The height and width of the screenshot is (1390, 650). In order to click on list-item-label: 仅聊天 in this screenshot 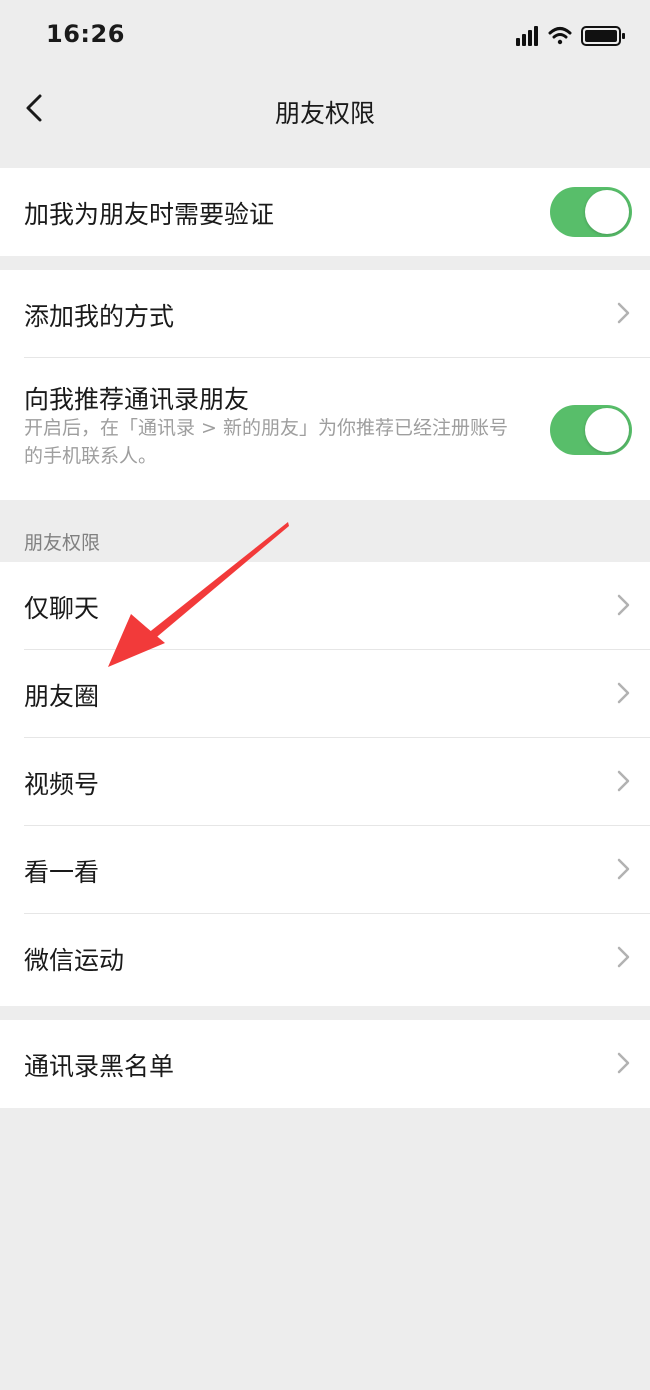, I will do `click(62, 608)`.